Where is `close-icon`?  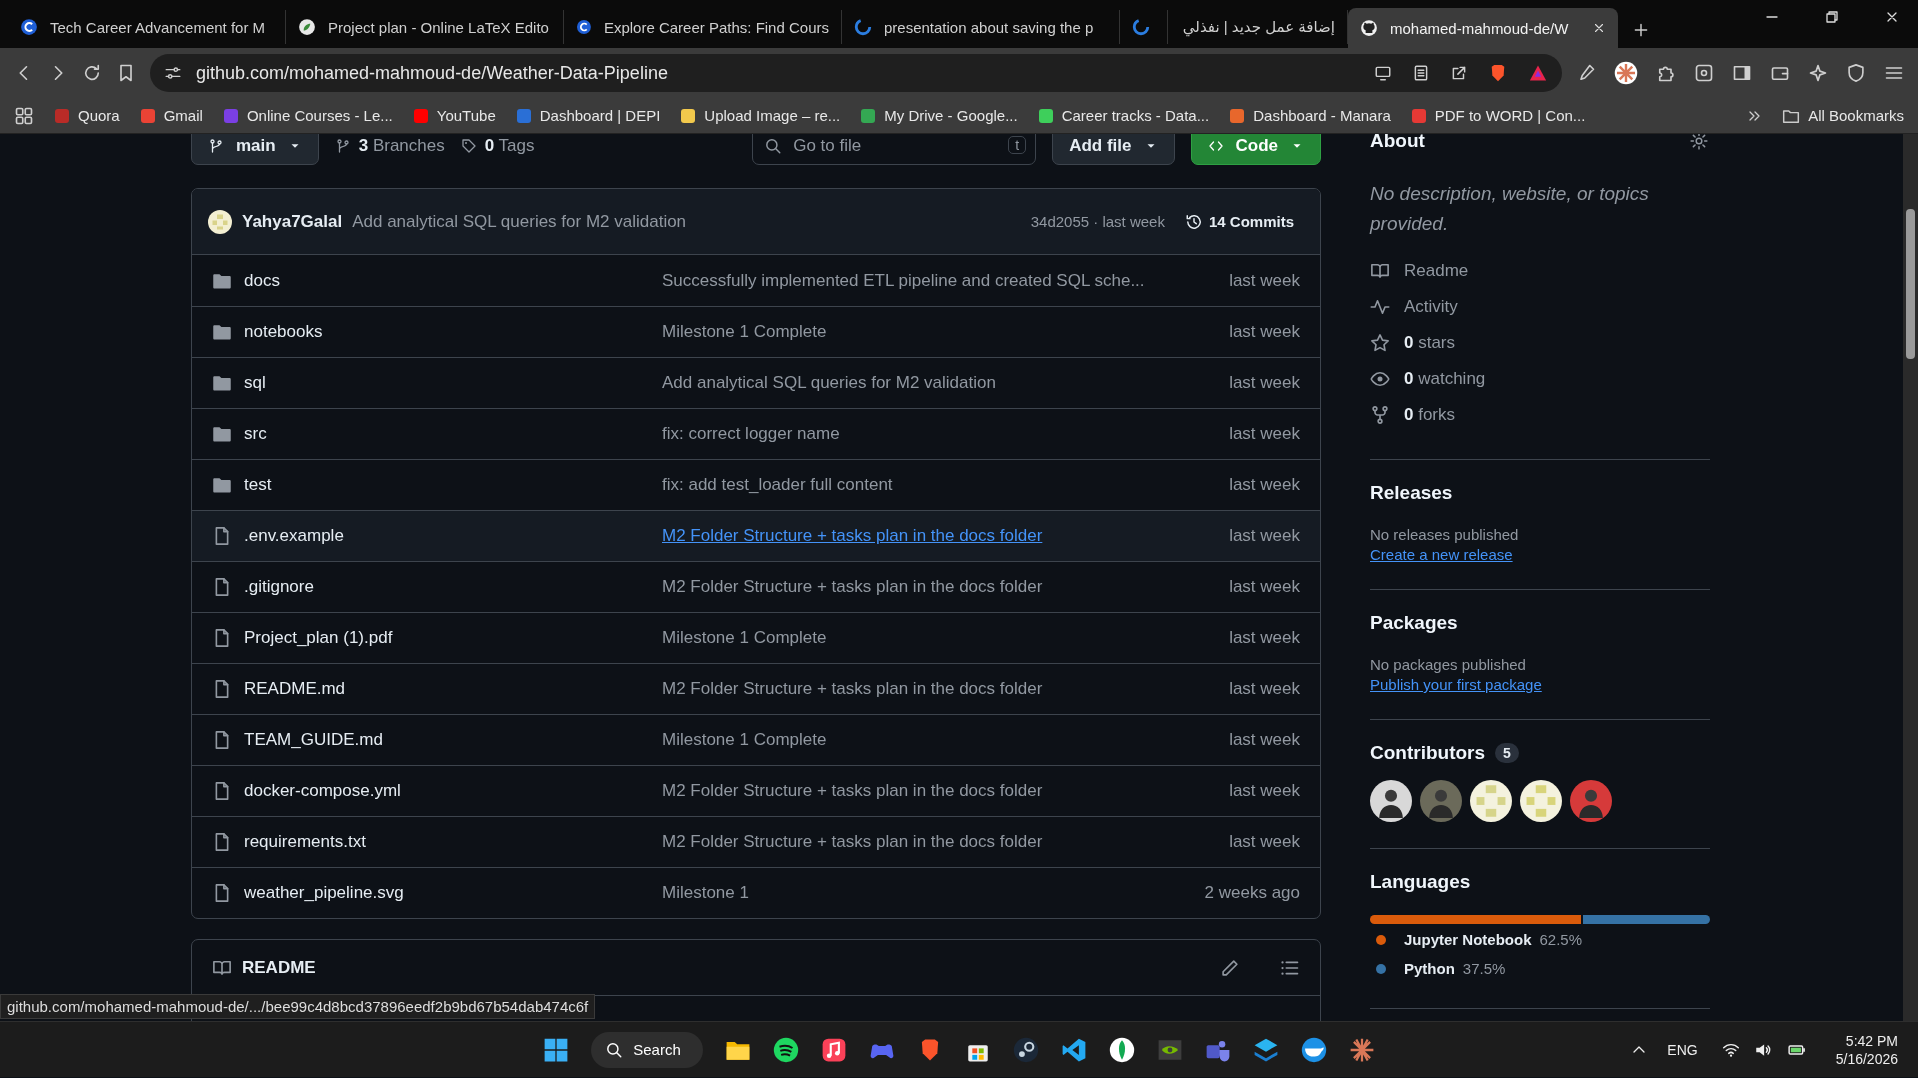
close-icon is located at coordinates (1599, 28).